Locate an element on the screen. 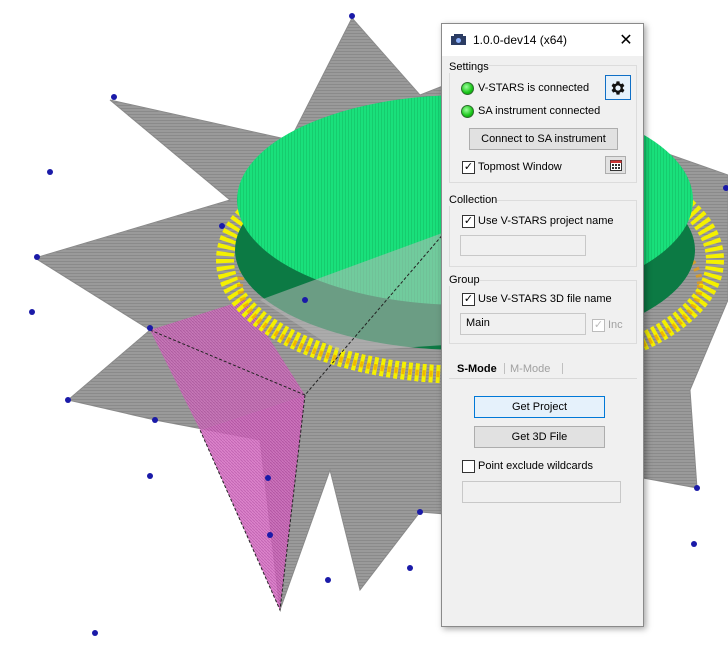 This screenshot has width=728, height=647. sa-status-led is located at coordinates (467, 111).